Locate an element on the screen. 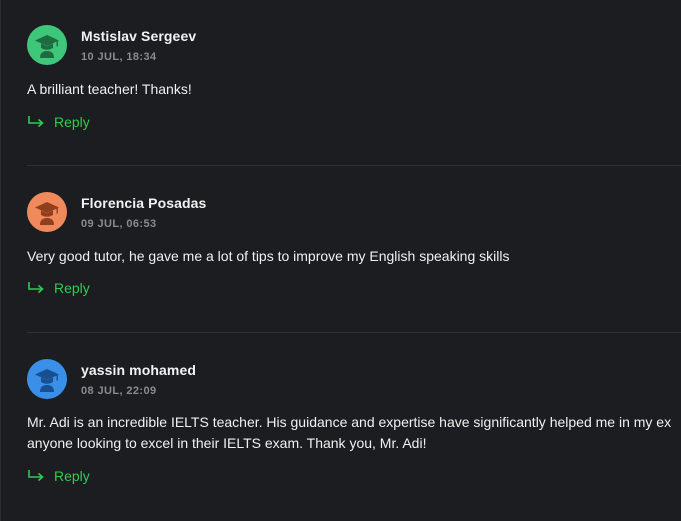  comment-date: 08 JUL, 22:09 is located at coordinates (119, 391).